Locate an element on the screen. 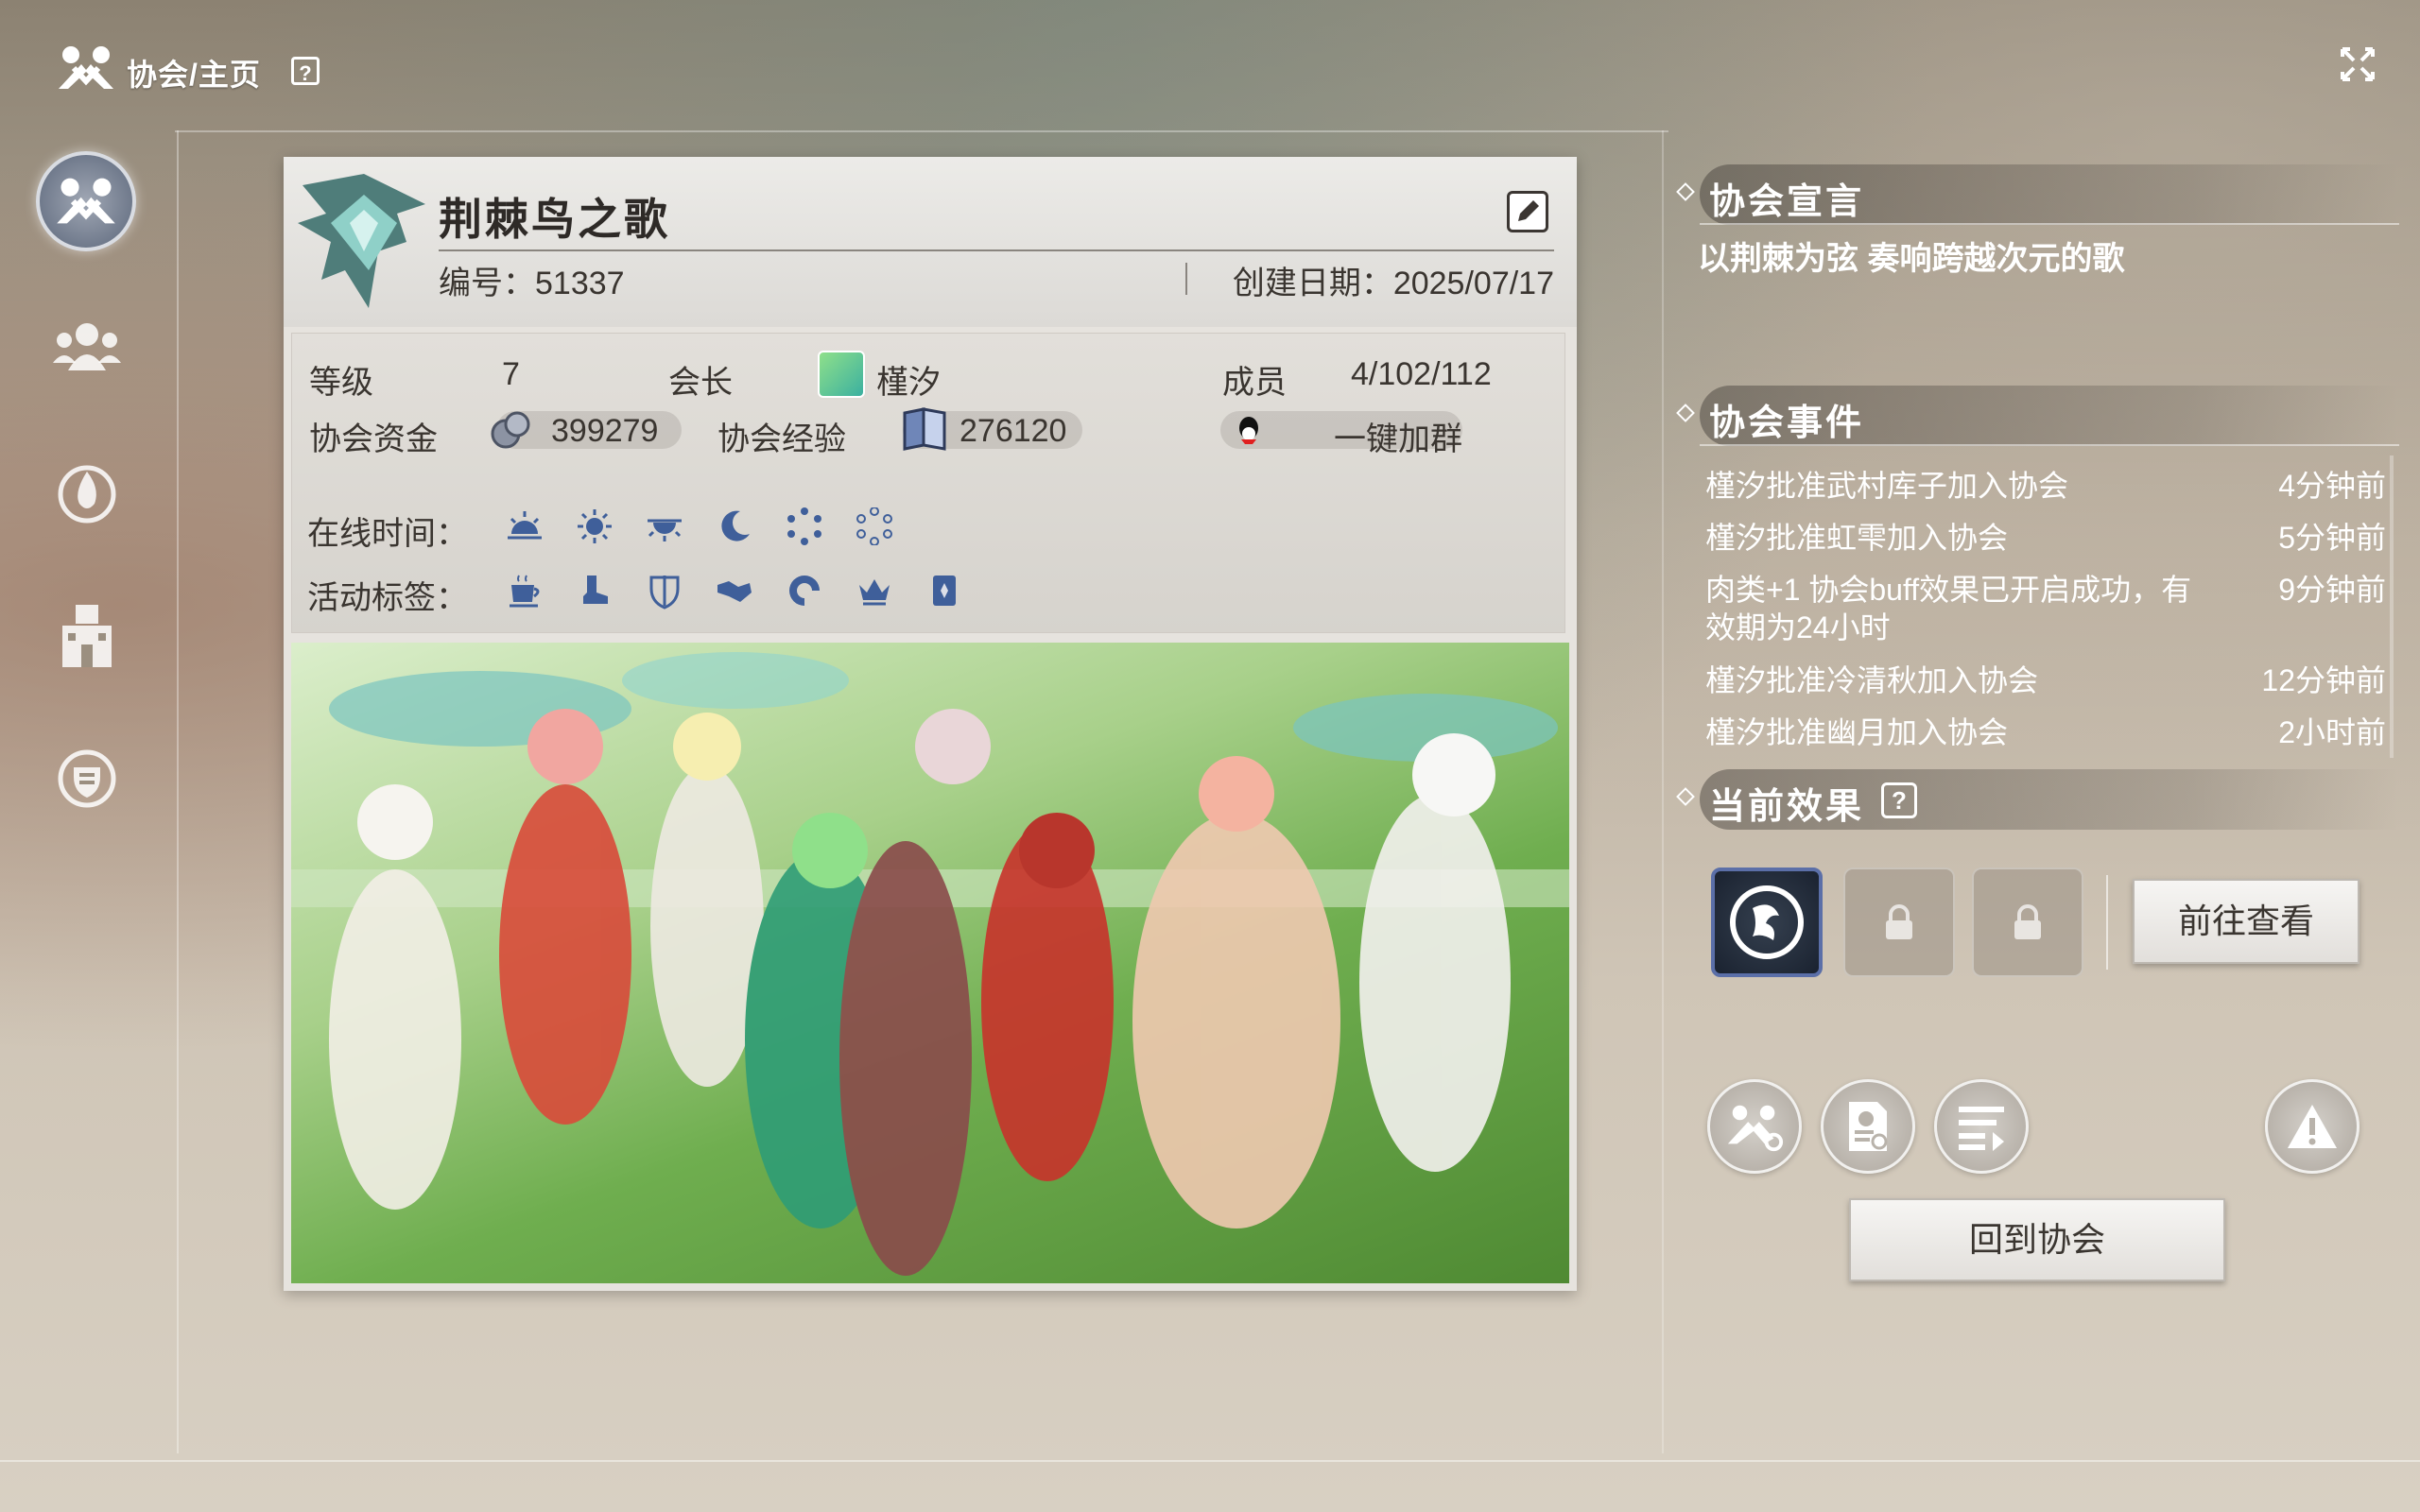  effect-buff-icon is located at coordinates (1767, 922).